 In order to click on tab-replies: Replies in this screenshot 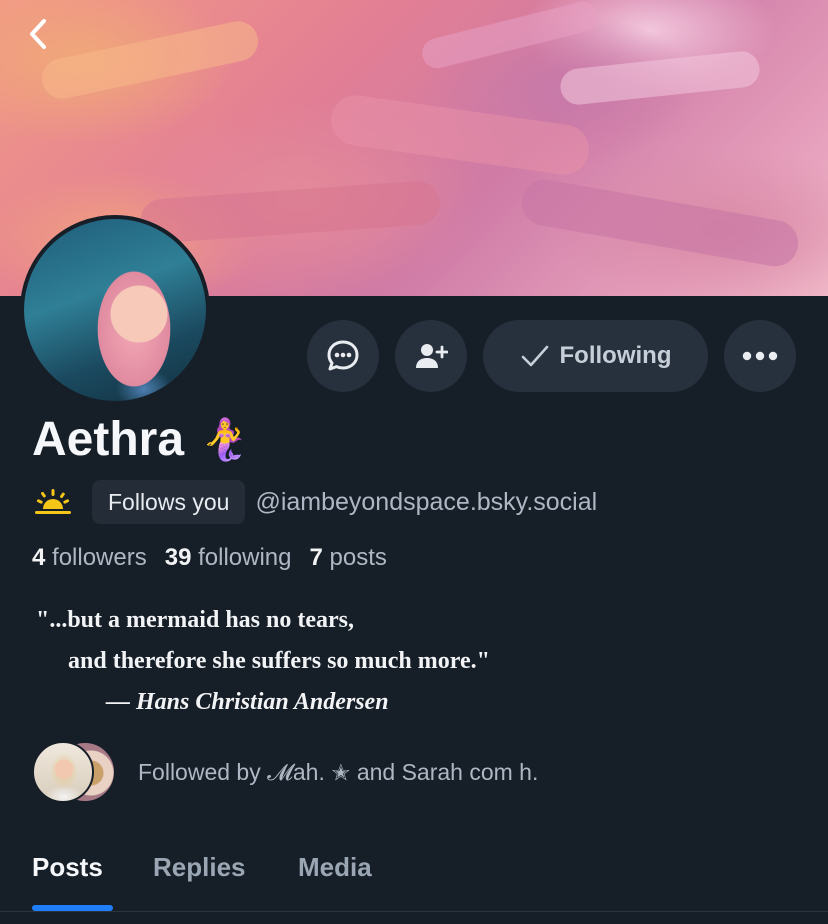, I will do `click(199, 867)`.